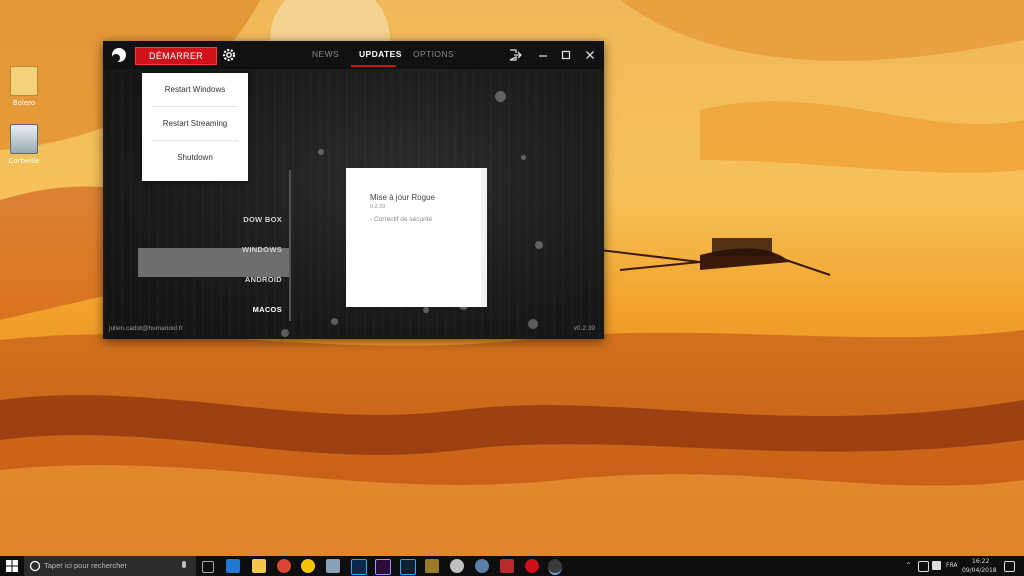 This screenshot has height=576, width=1024. What do you see at coordinates (12, 566) in the screenshot?
I see `windows-start-icon` at bounding box center [12, 566].